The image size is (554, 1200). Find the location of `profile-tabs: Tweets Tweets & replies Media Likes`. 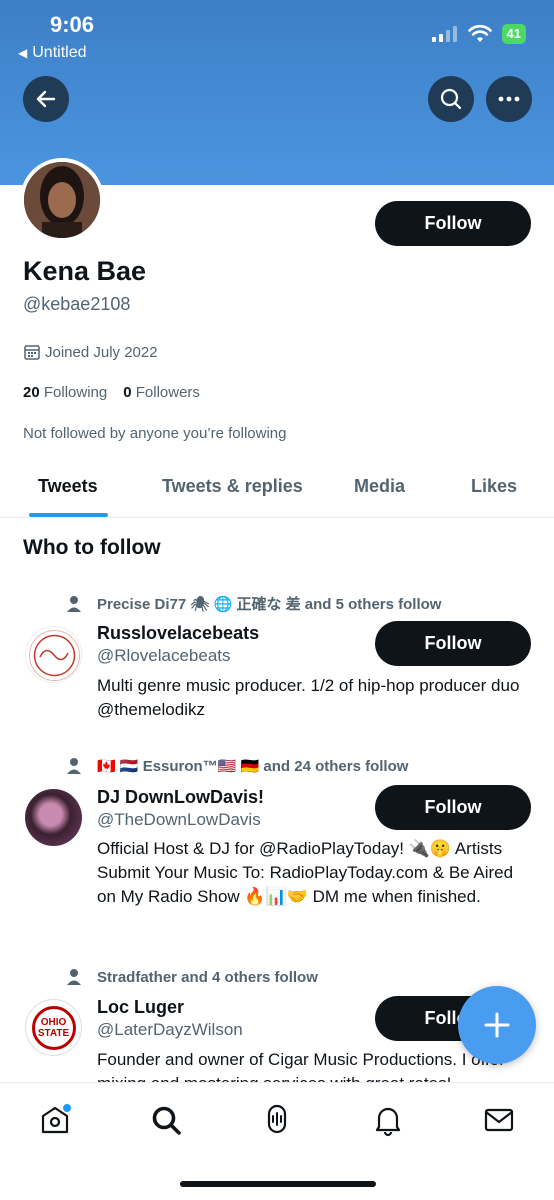

profile-tabs: Tweets Tweets & replies Media Likes is located at coordinates (277, 489).